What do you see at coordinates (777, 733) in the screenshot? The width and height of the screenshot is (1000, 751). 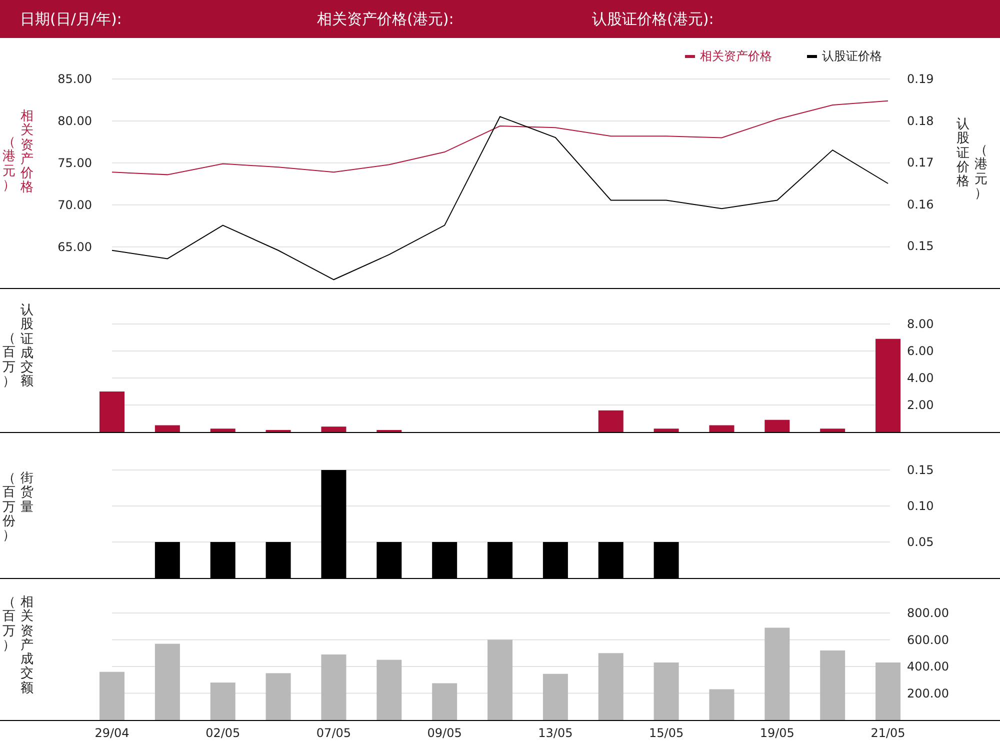 I see `axis-tick-label: 19/05` at bounding box center [777, 733].